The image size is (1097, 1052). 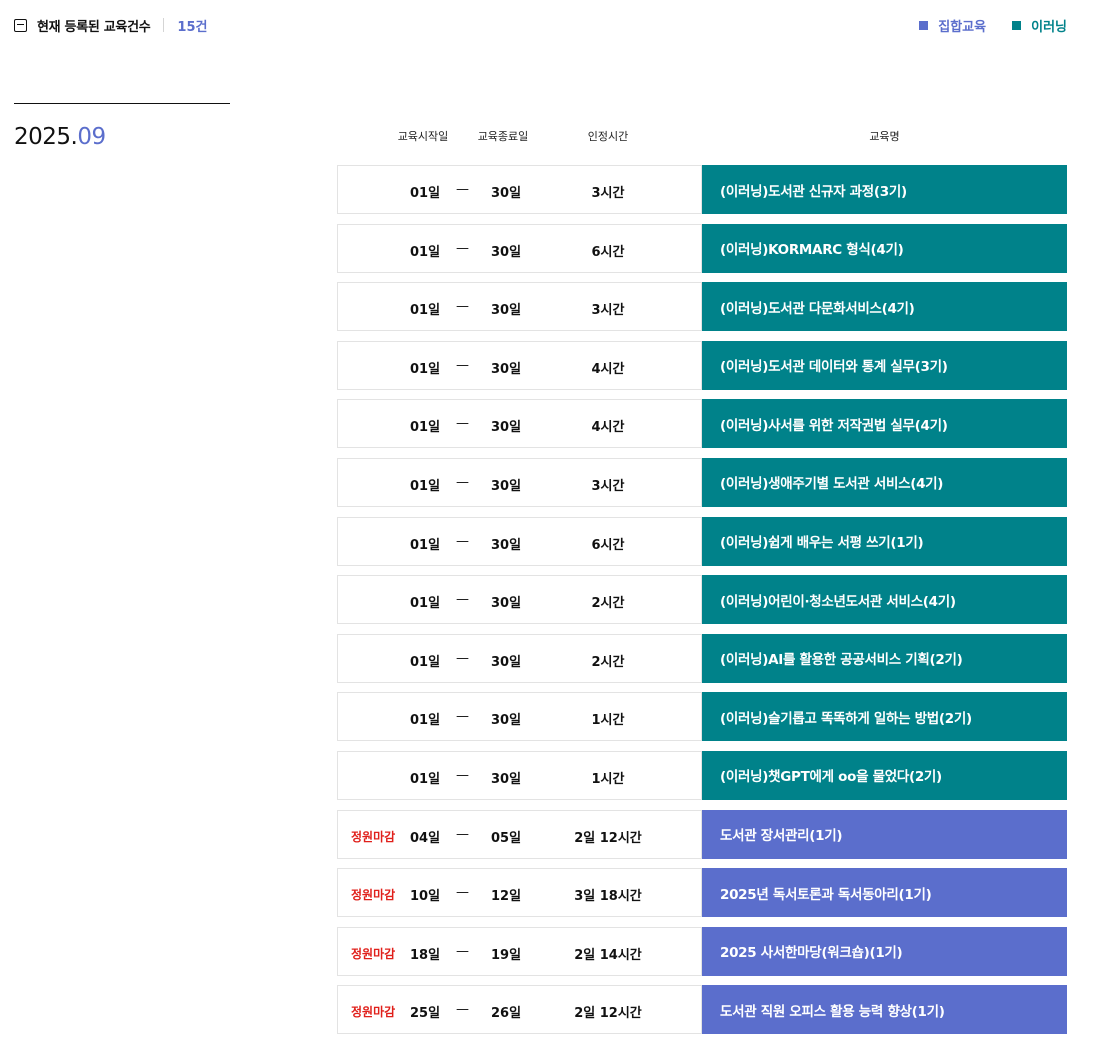 I want to click on column-end-date: 교육종료일, so click(x=503, y=136).